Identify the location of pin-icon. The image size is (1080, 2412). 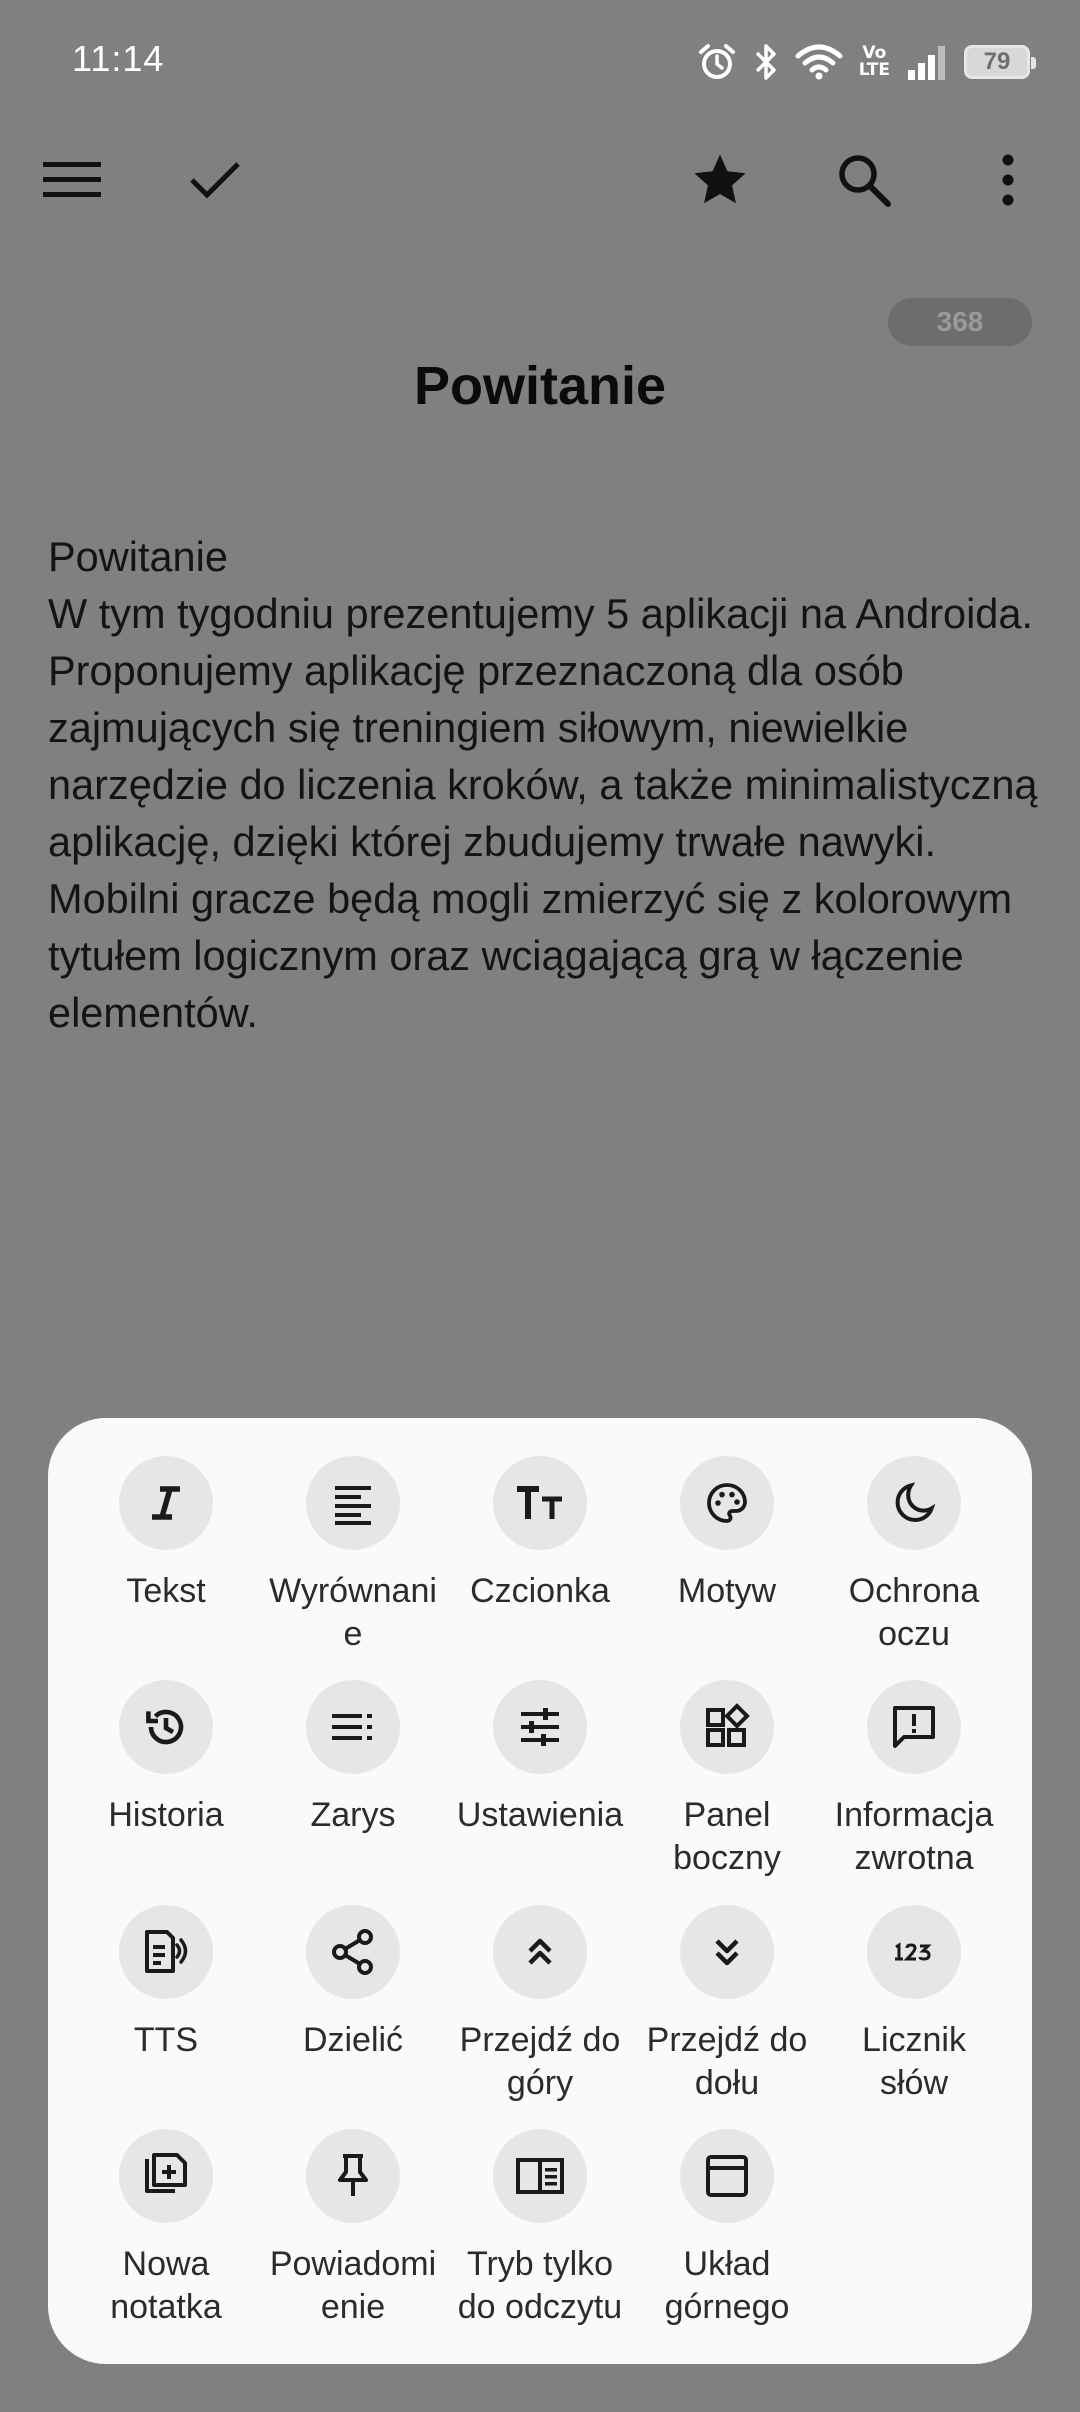
(353, 2175).